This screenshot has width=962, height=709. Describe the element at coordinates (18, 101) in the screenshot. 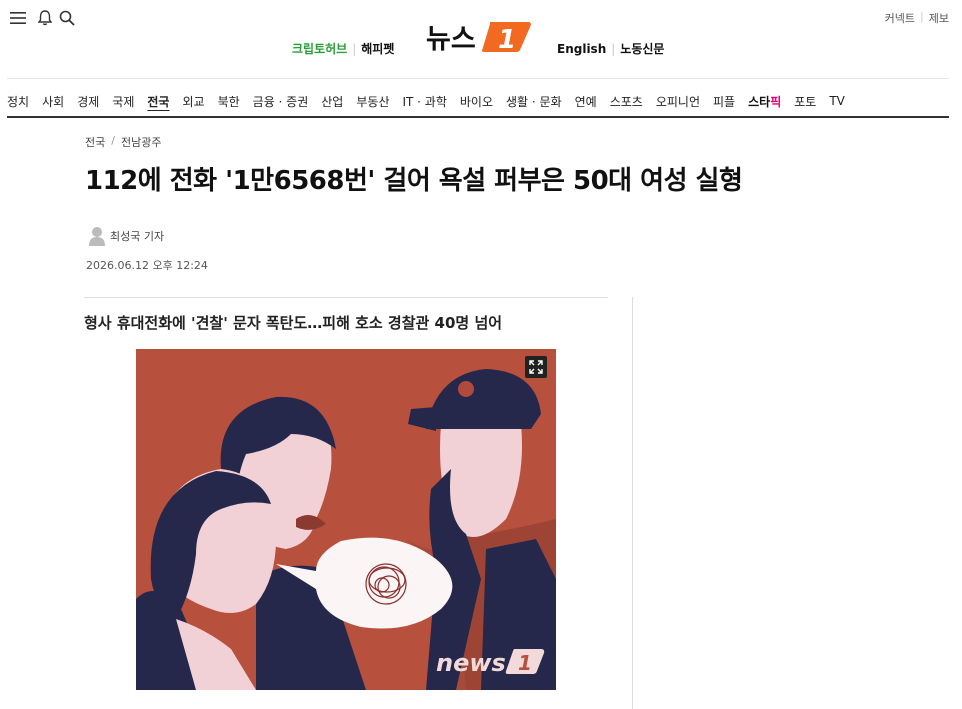

I see `nav-item-politics: 정치` at that location.